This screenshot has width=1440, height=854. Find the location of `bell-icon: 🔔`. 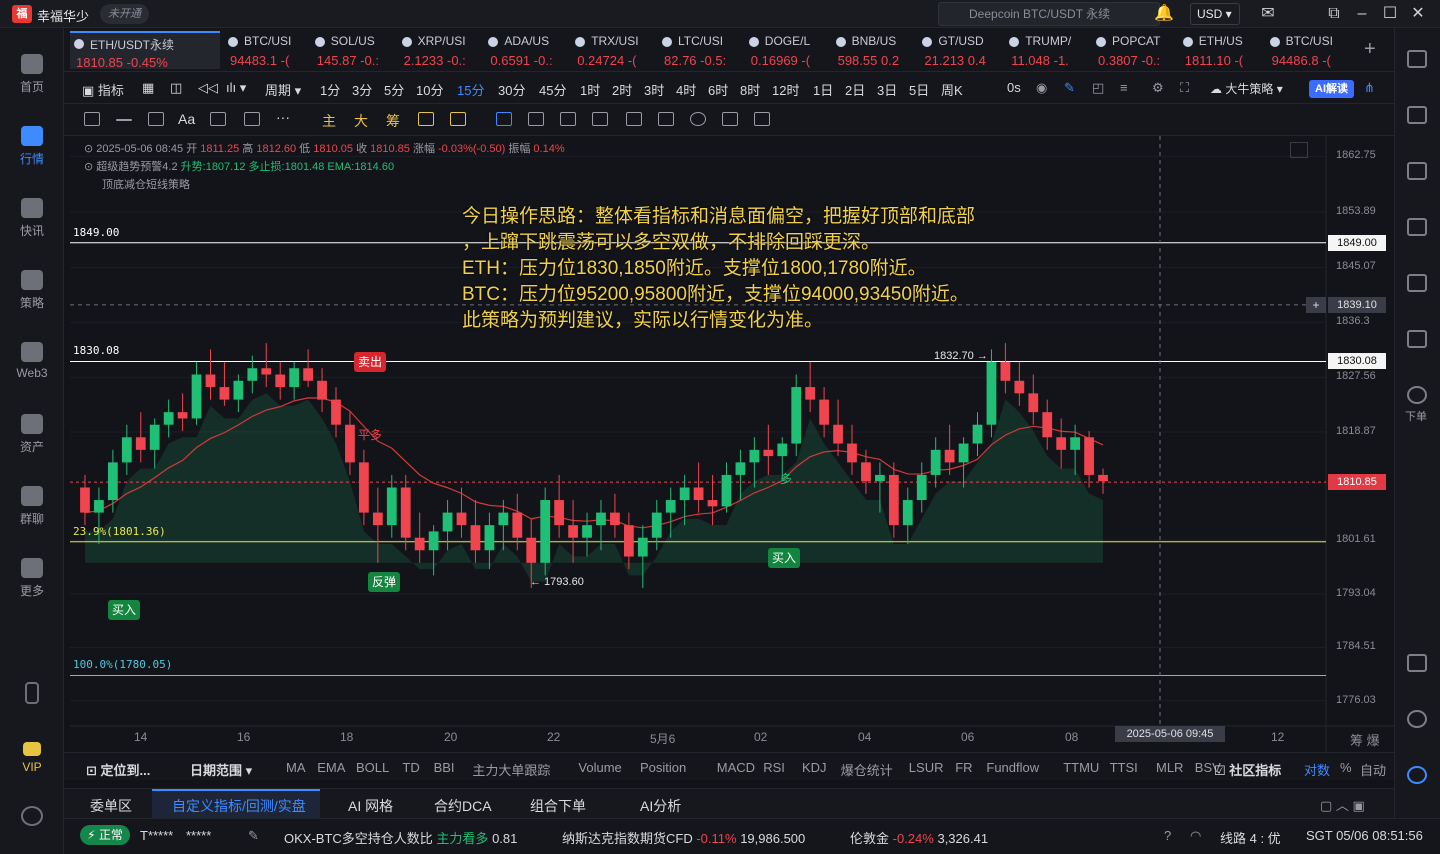

bell-icon: 🔔 is located at coordinates (1164, 14).